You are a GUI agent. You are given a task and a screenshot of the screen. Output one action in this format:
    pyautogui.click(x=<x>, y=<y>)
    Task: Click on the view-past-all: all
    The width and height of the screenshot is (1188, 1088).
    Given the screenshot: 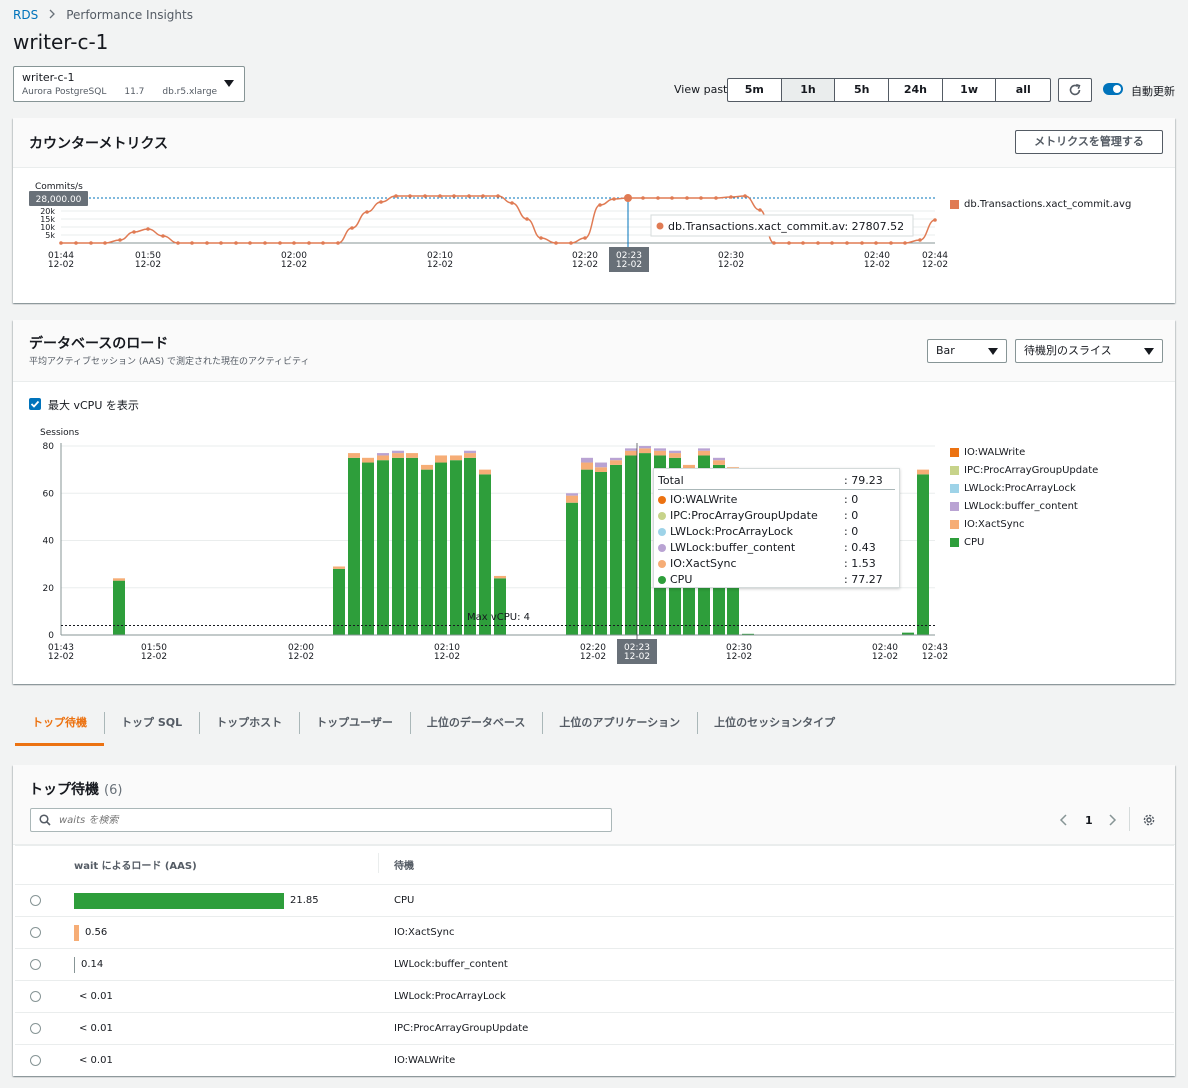 What is the action you would take?
    pyautogui.click(x=1023, y=90)
    